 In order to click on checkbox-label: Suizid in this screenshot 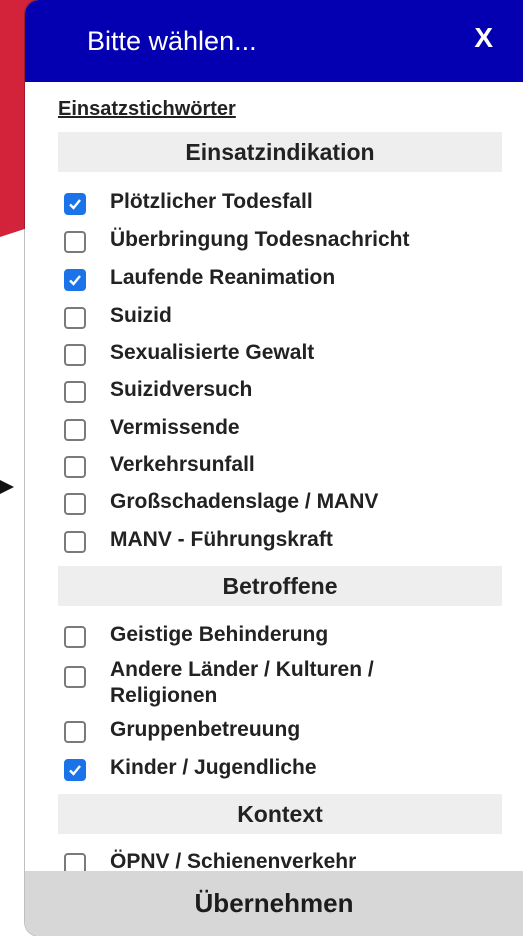, I will do `click(141, 315)`.